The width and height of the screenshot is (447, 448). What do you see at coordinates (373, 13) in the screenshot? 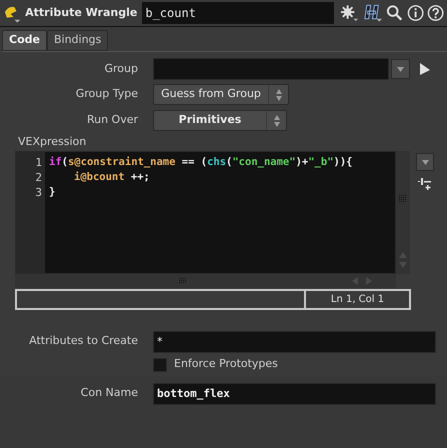
I see `helper-icon` at bounding box center [373, 13].